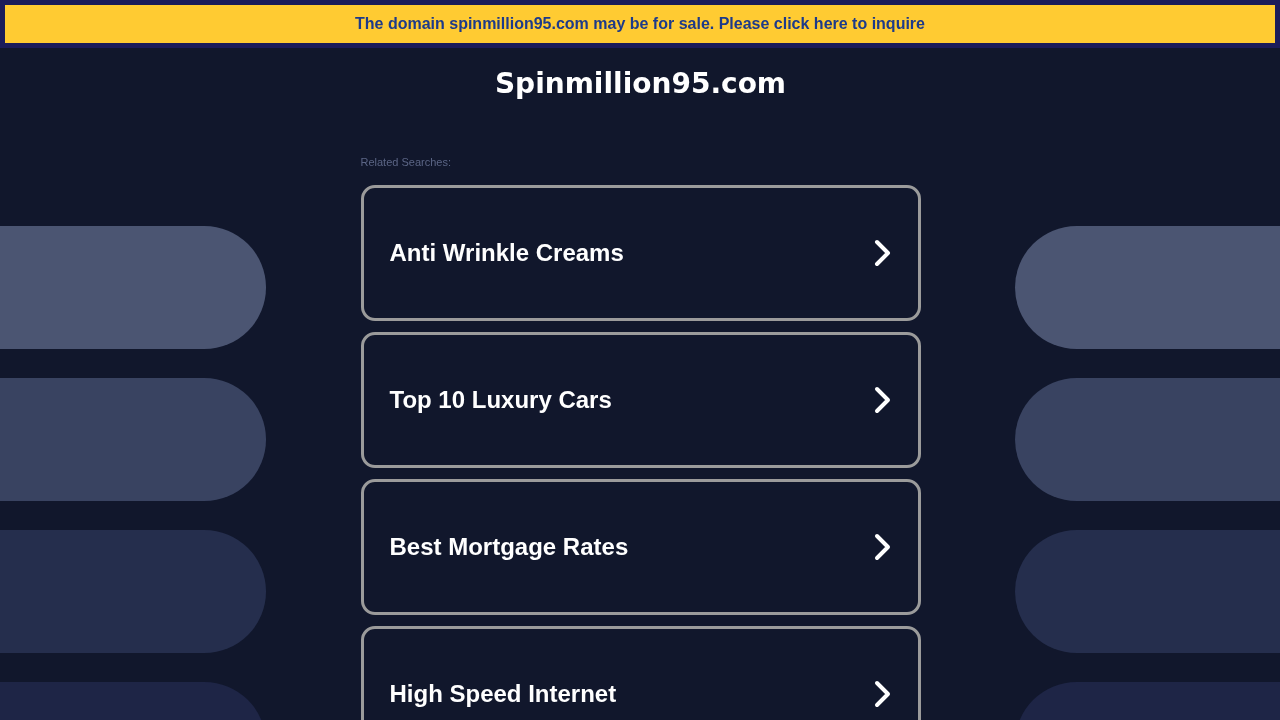 This screenshot has height=720, width=1280. Describe the element at coordinates (640, 547) in the screenshot. I see `search-link-card: Best Mortgage Rates` at that location.